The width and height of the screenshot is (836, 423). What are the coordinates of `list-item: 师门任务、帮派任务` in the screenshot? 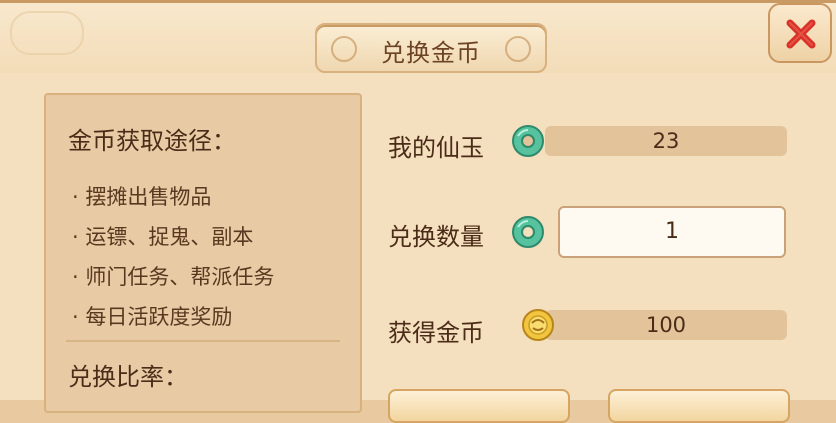 It's located at (173, 277).